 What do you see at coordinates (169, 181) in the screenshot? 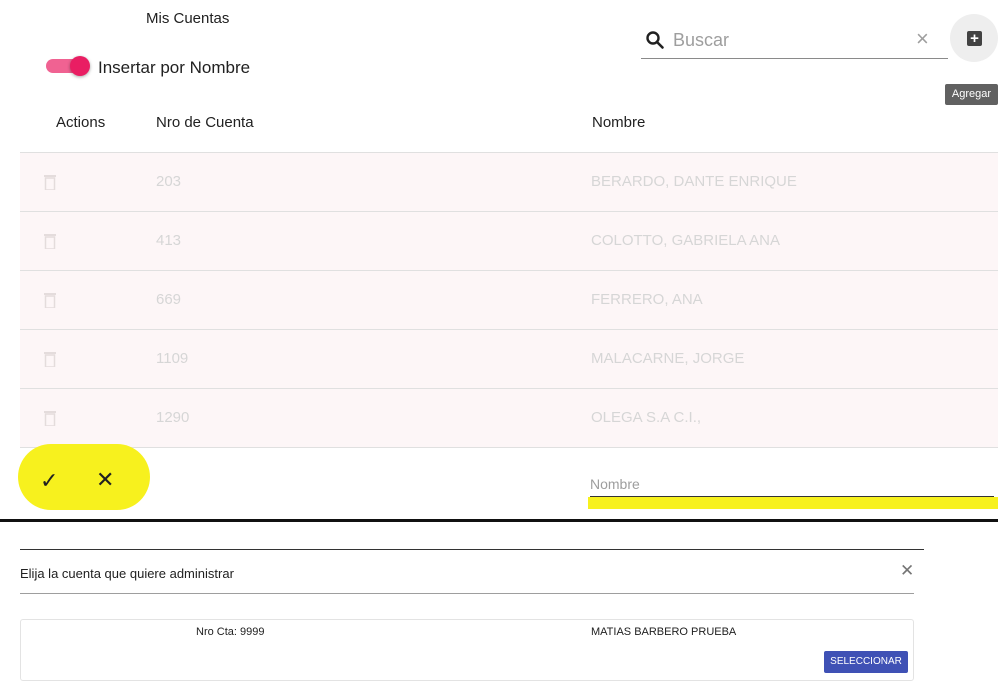
I see `account-number: 203` at bounding box center [169, 181].